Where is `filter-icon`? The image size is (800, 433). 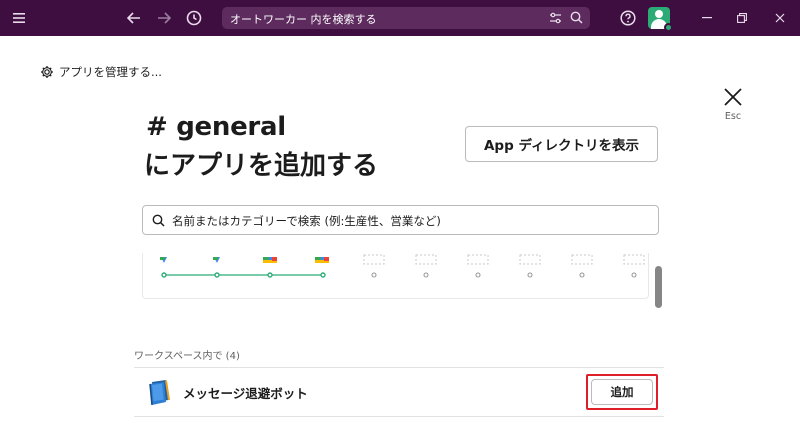
filter-icon is located at coordinates (555, 18).